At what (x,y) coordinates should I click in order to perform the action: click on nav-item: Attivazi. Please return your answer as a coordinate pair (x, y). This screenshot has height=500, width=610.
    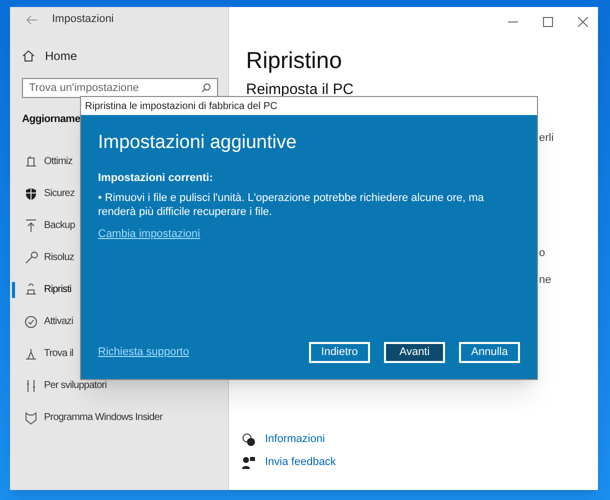
    Looking at the image, I should click on (49, 322).